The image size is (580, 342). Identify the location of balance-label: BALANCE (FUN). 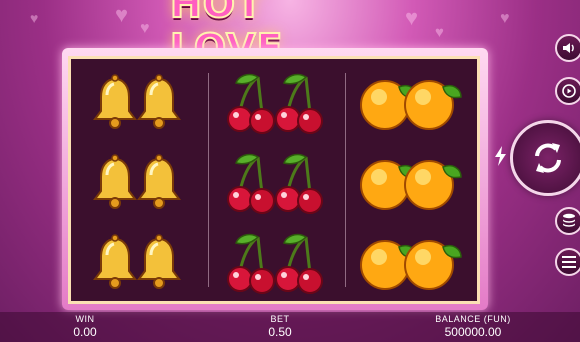
(473, 319).